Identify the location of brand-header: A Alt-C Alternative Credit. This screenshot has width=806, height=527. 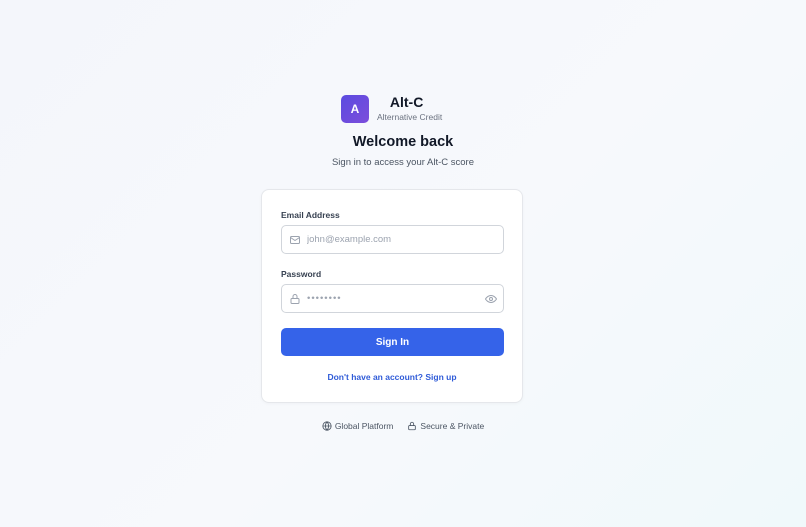
(391, 108).